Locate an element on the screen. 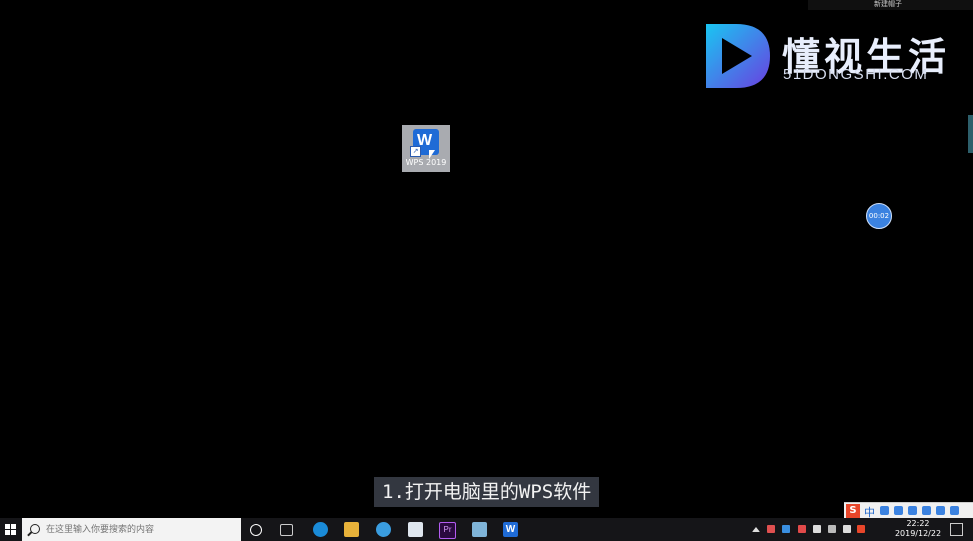 The image size is (973, 541). subtitle-caption: 1.打开电脑里的WPS软件 is located at coordinates (487, 492).